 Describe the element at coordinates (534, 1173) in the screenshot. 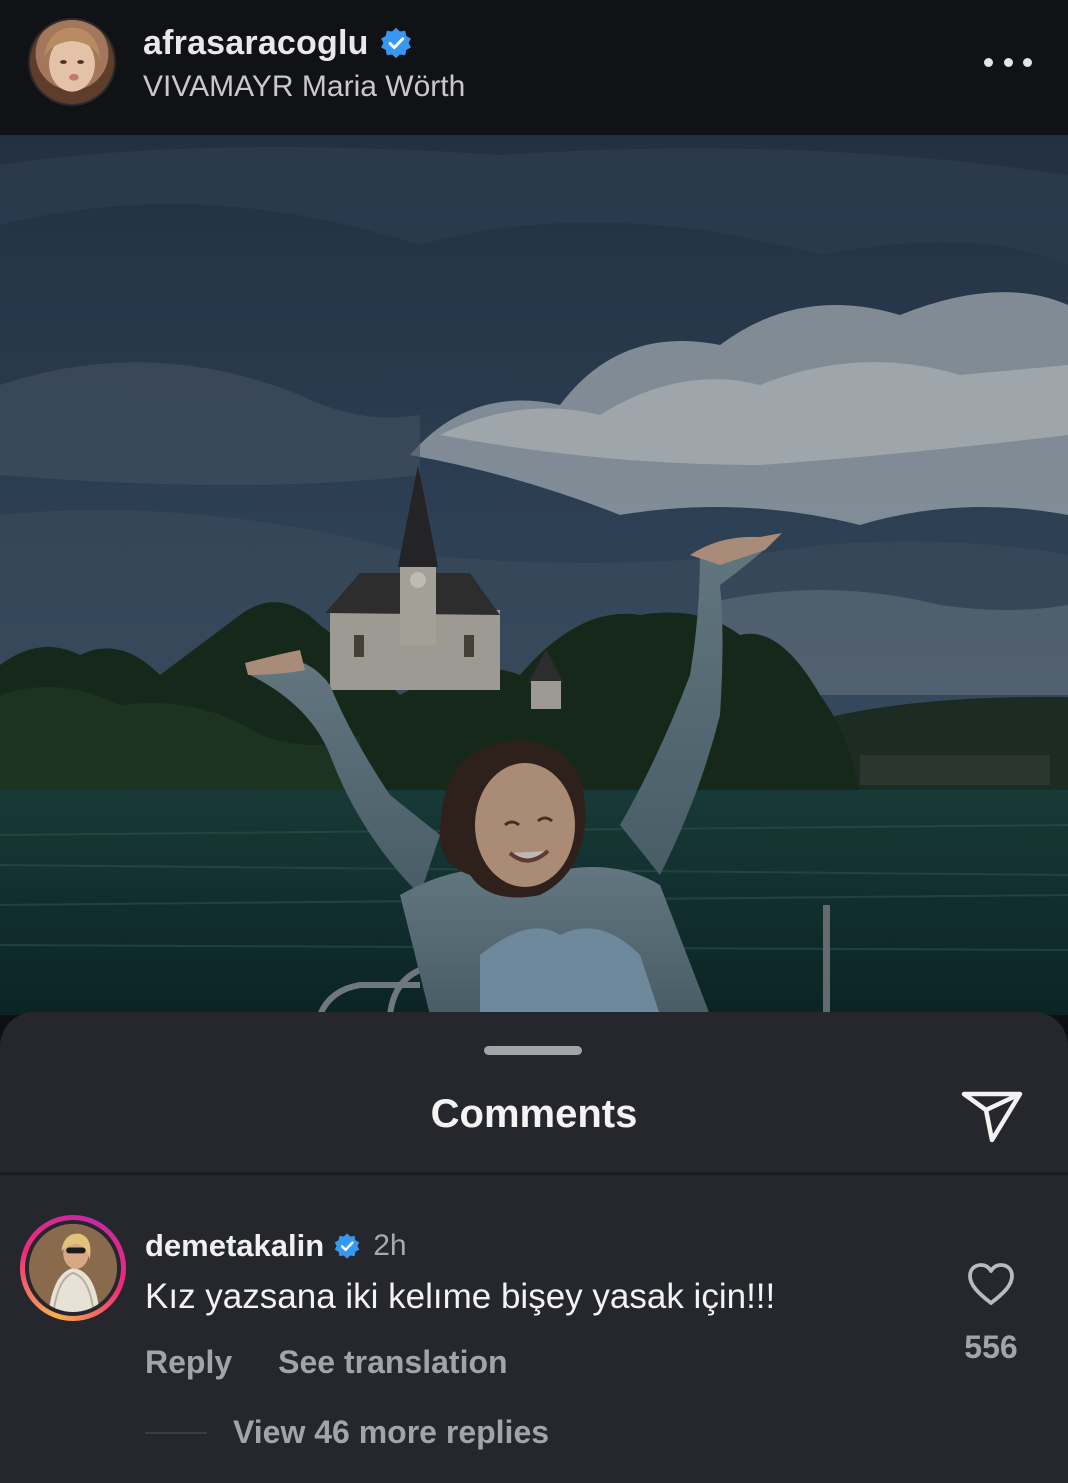

I see `sheet-divider` at that location.